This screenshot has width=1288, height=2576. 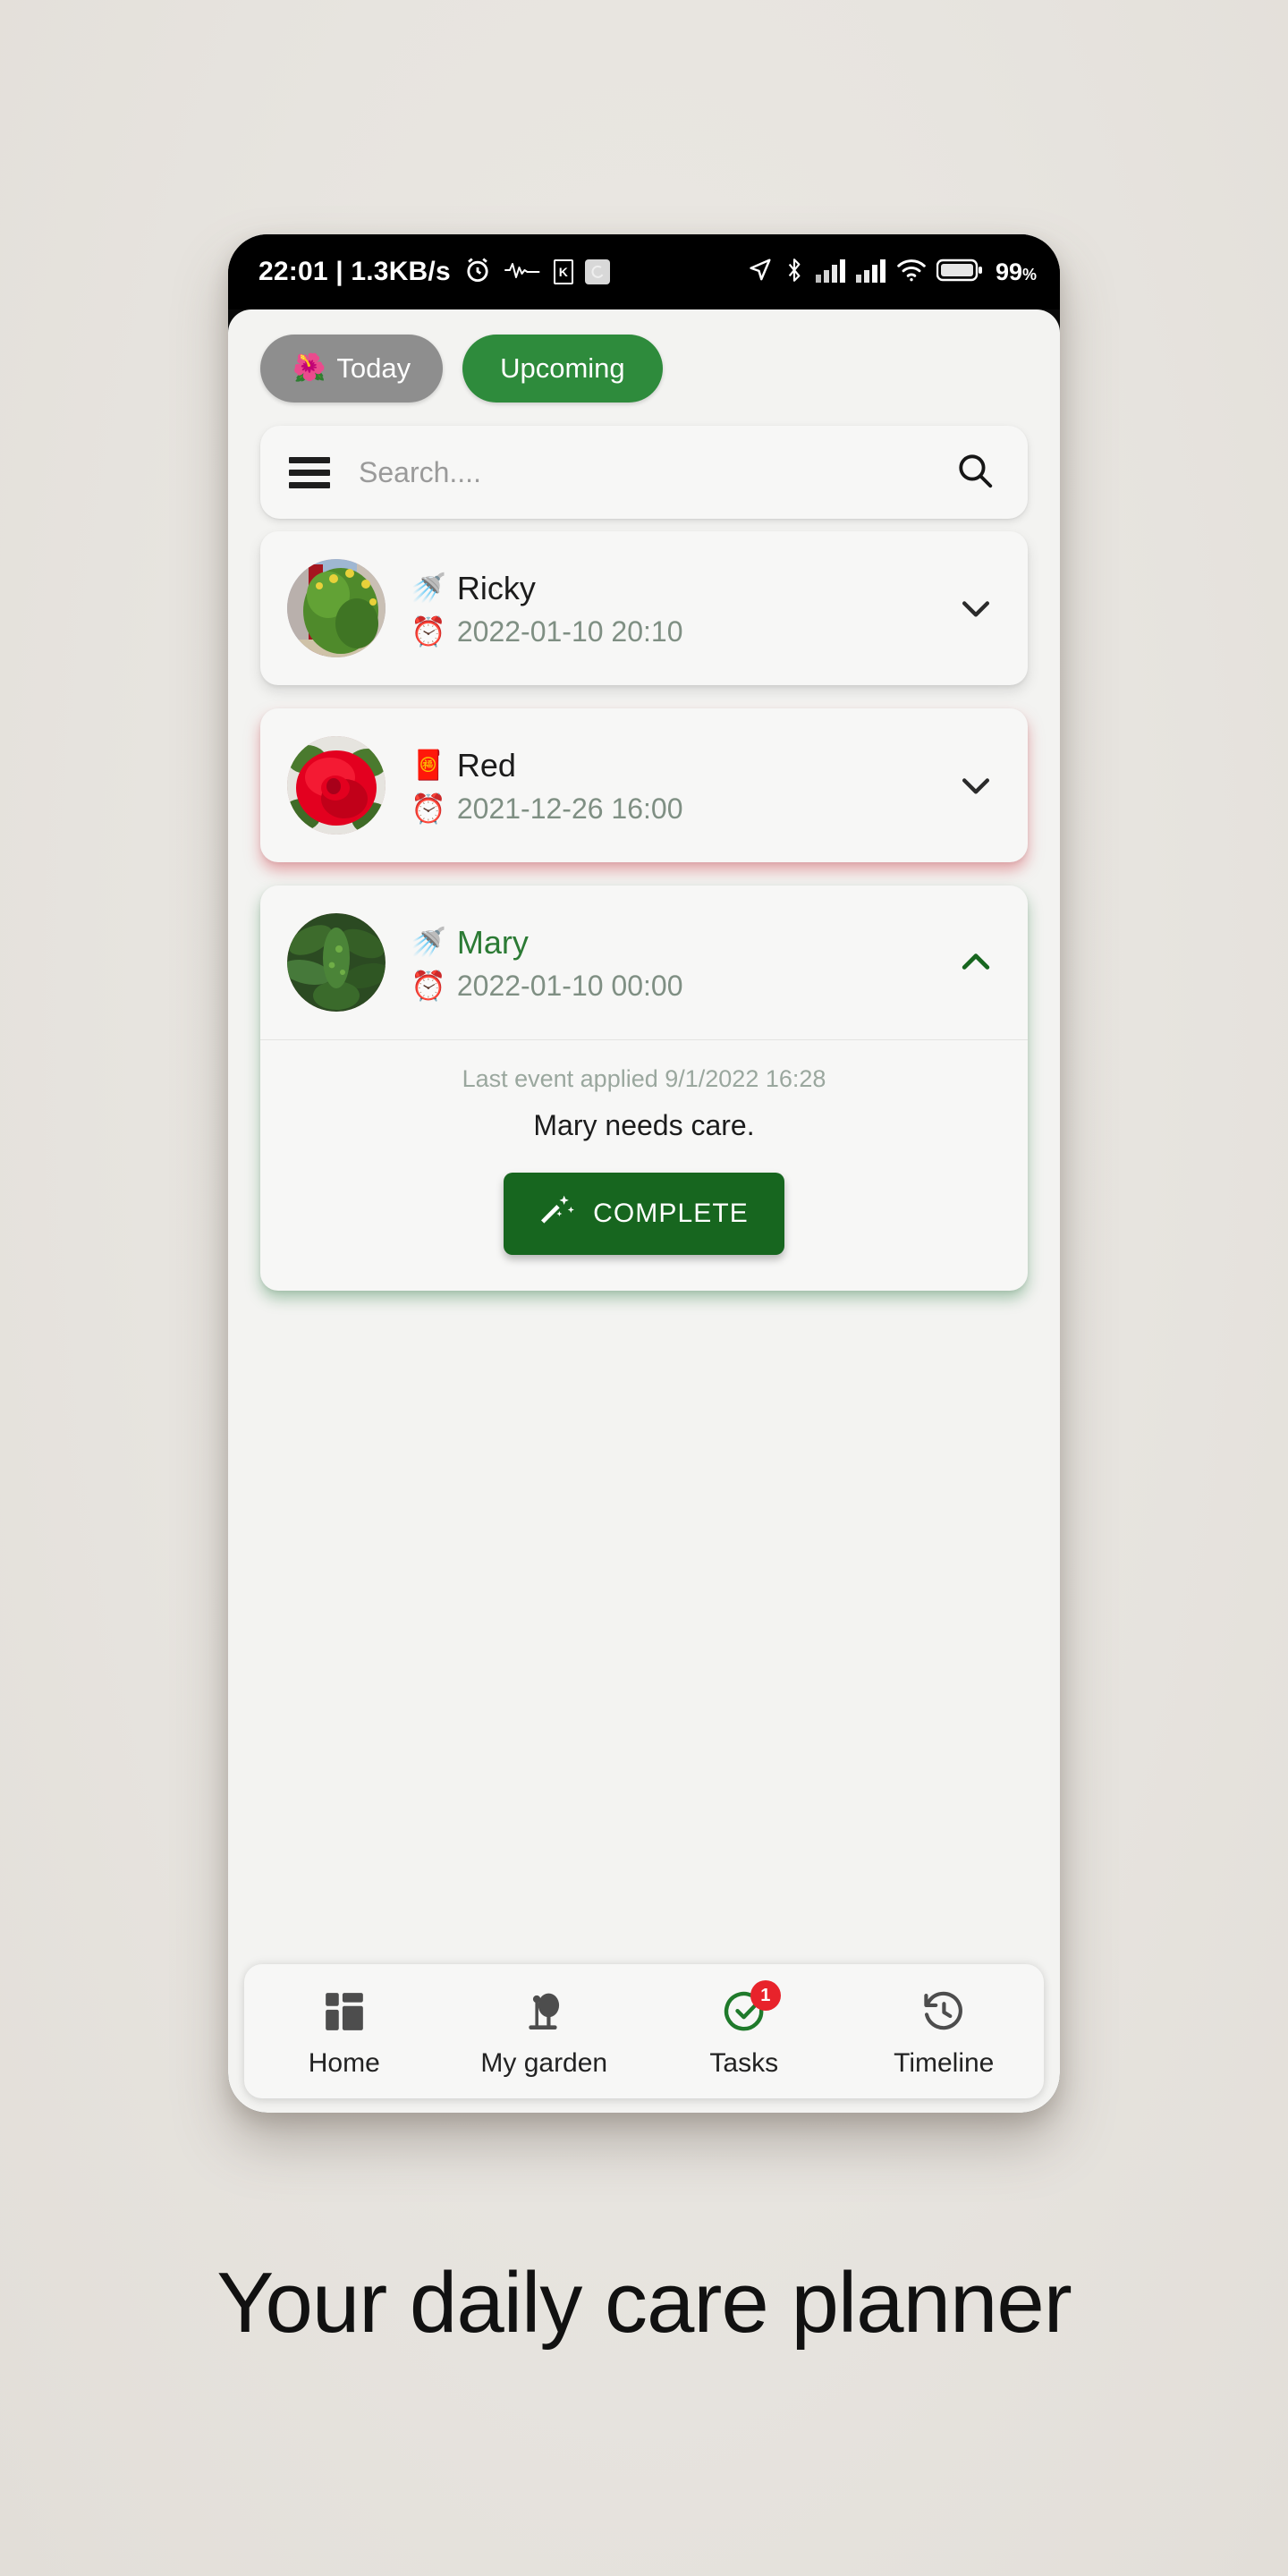 What do you see at coordinates (975, 473) in the screenshot?
I see `search-icon` at bounding box center [975, 473].